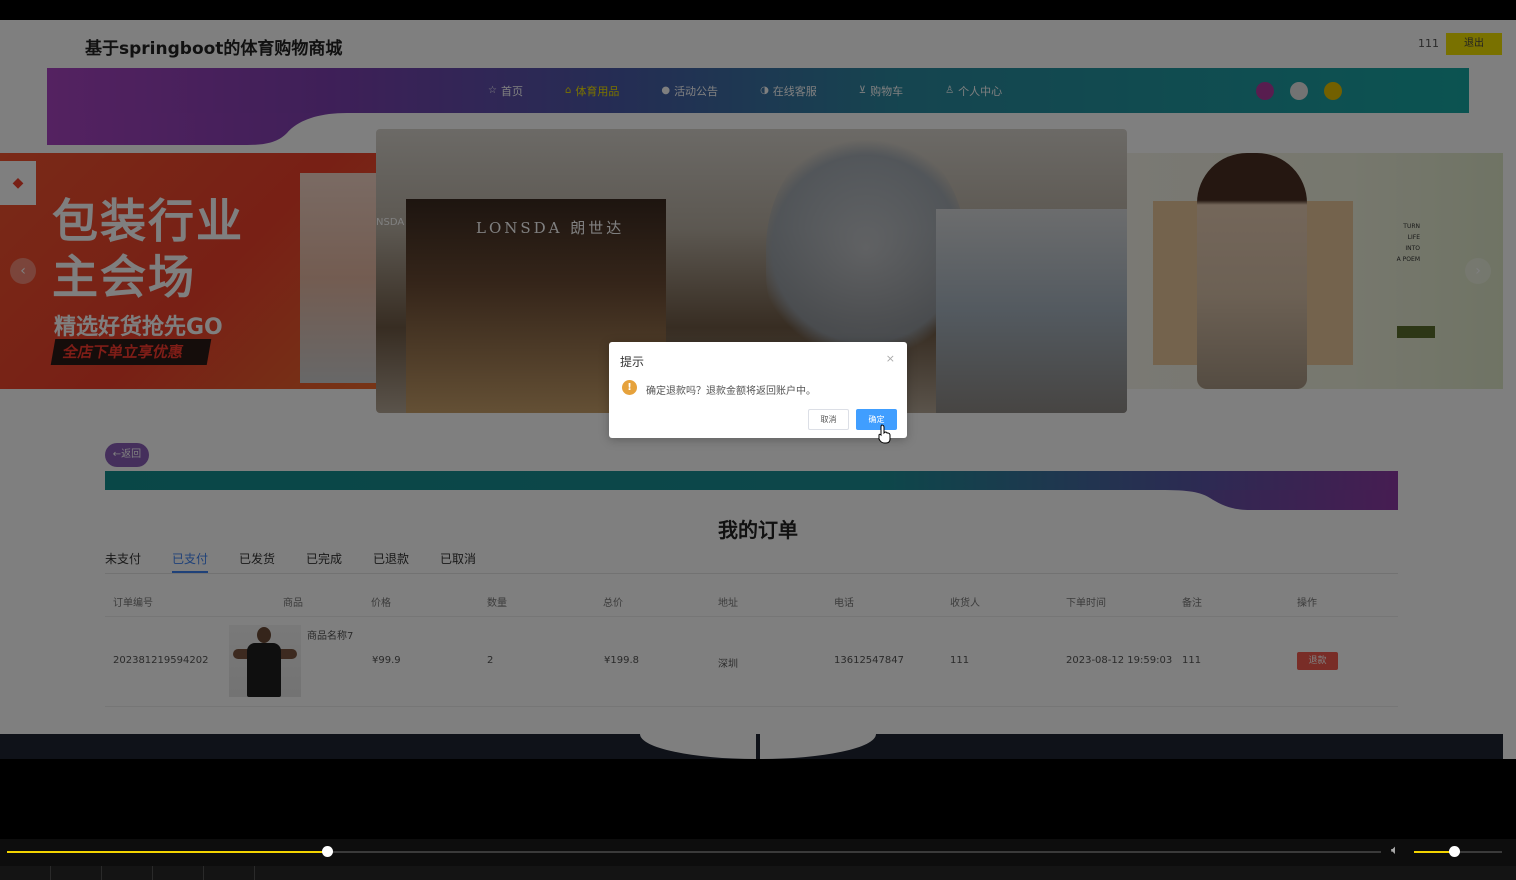 The height and width of the screenshot is (880, 1516). What do you see at coordinates (629, 387) in the screenshot?
I see `warning-icon: !` at bounding box center [629, 387].